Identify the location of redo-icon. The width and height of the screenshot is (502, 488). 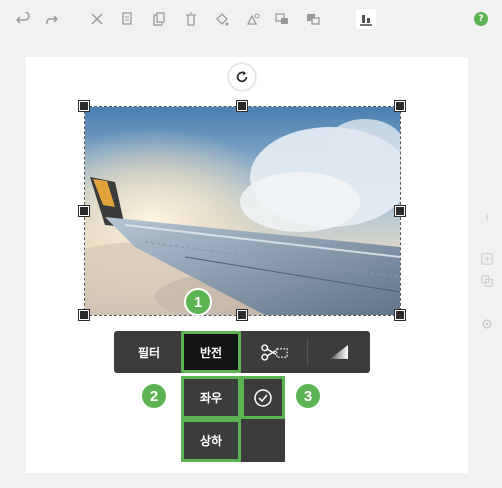
(52, 20).